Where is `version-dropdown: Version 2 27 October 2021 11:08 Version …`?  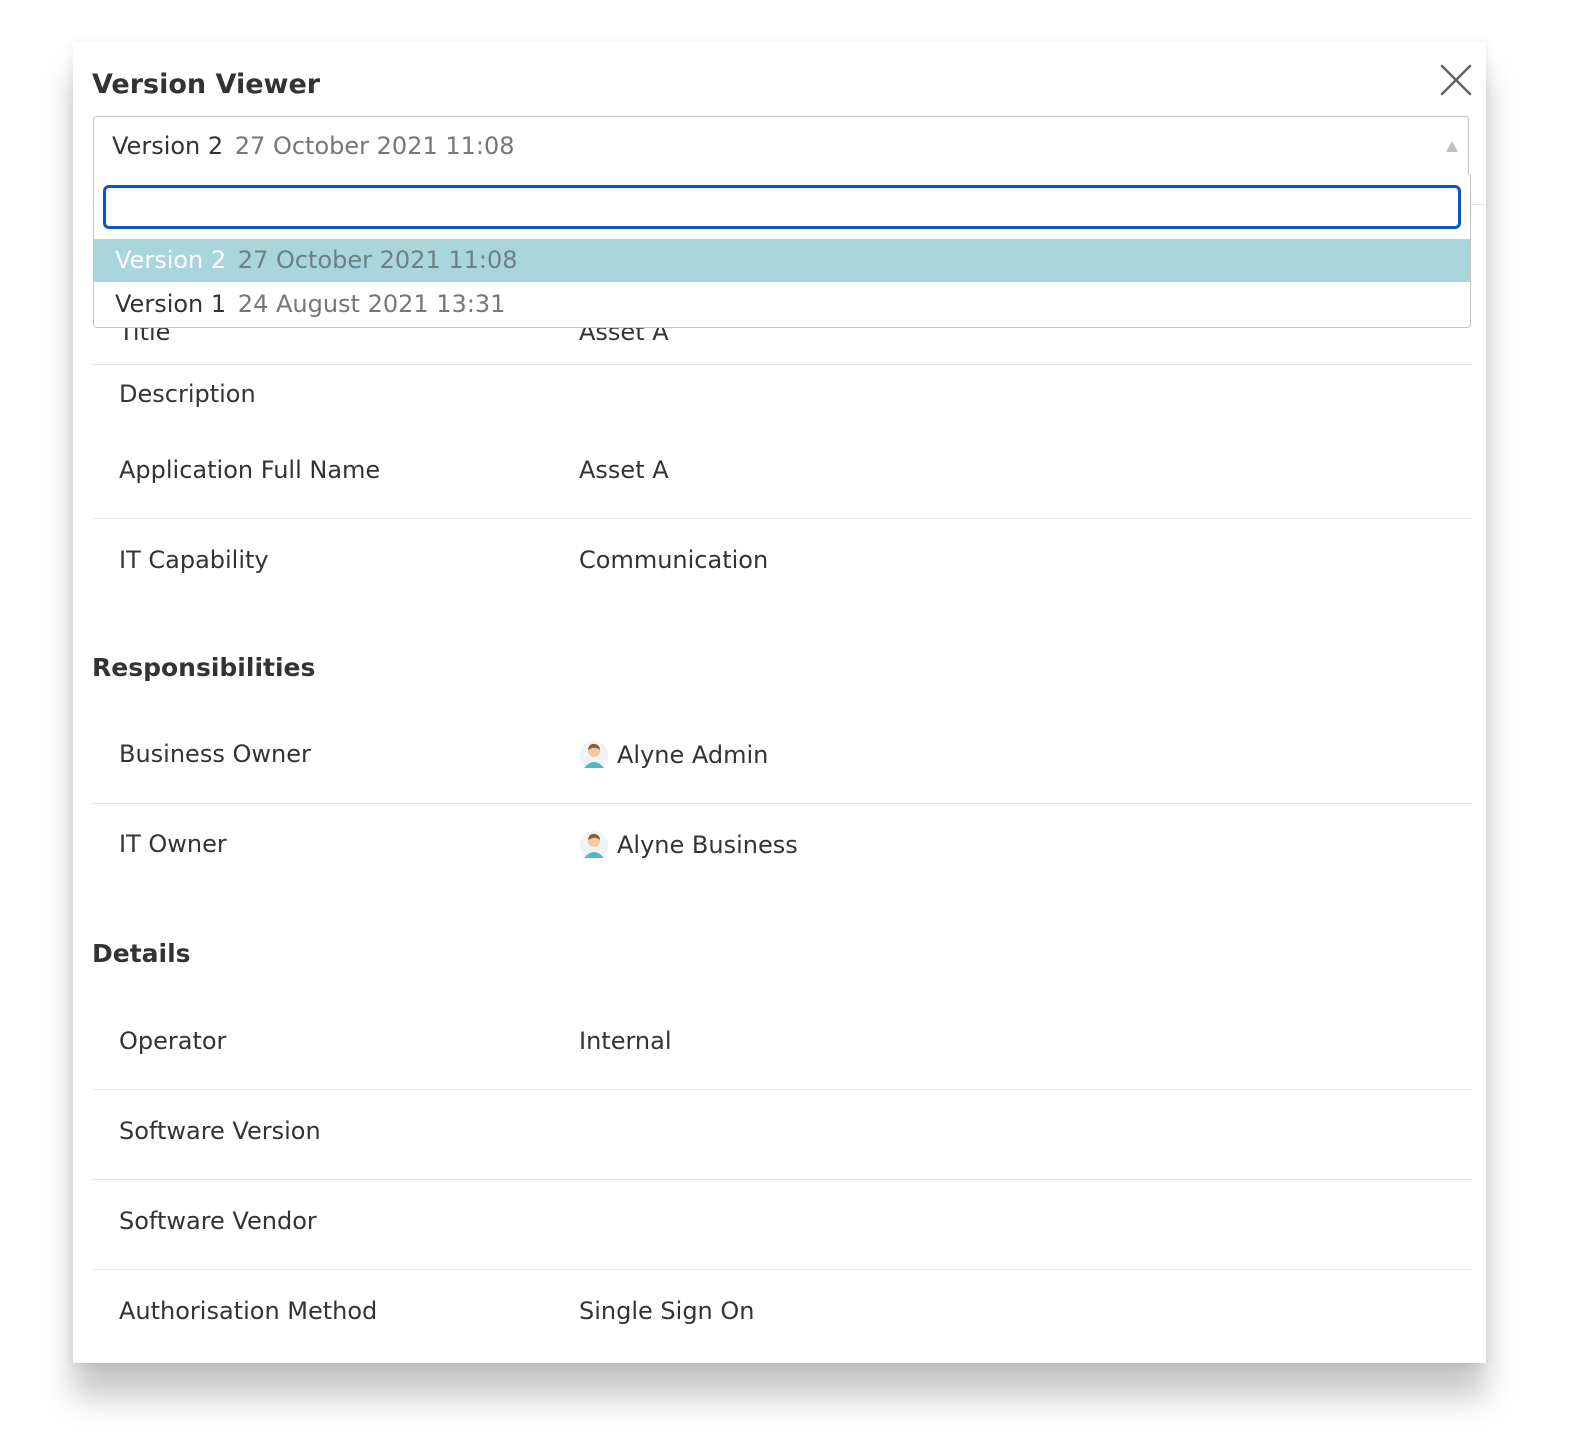 version-dropdown: Version 2 27 October 2021 11:08 Version … is located at coordinates (782, 251).